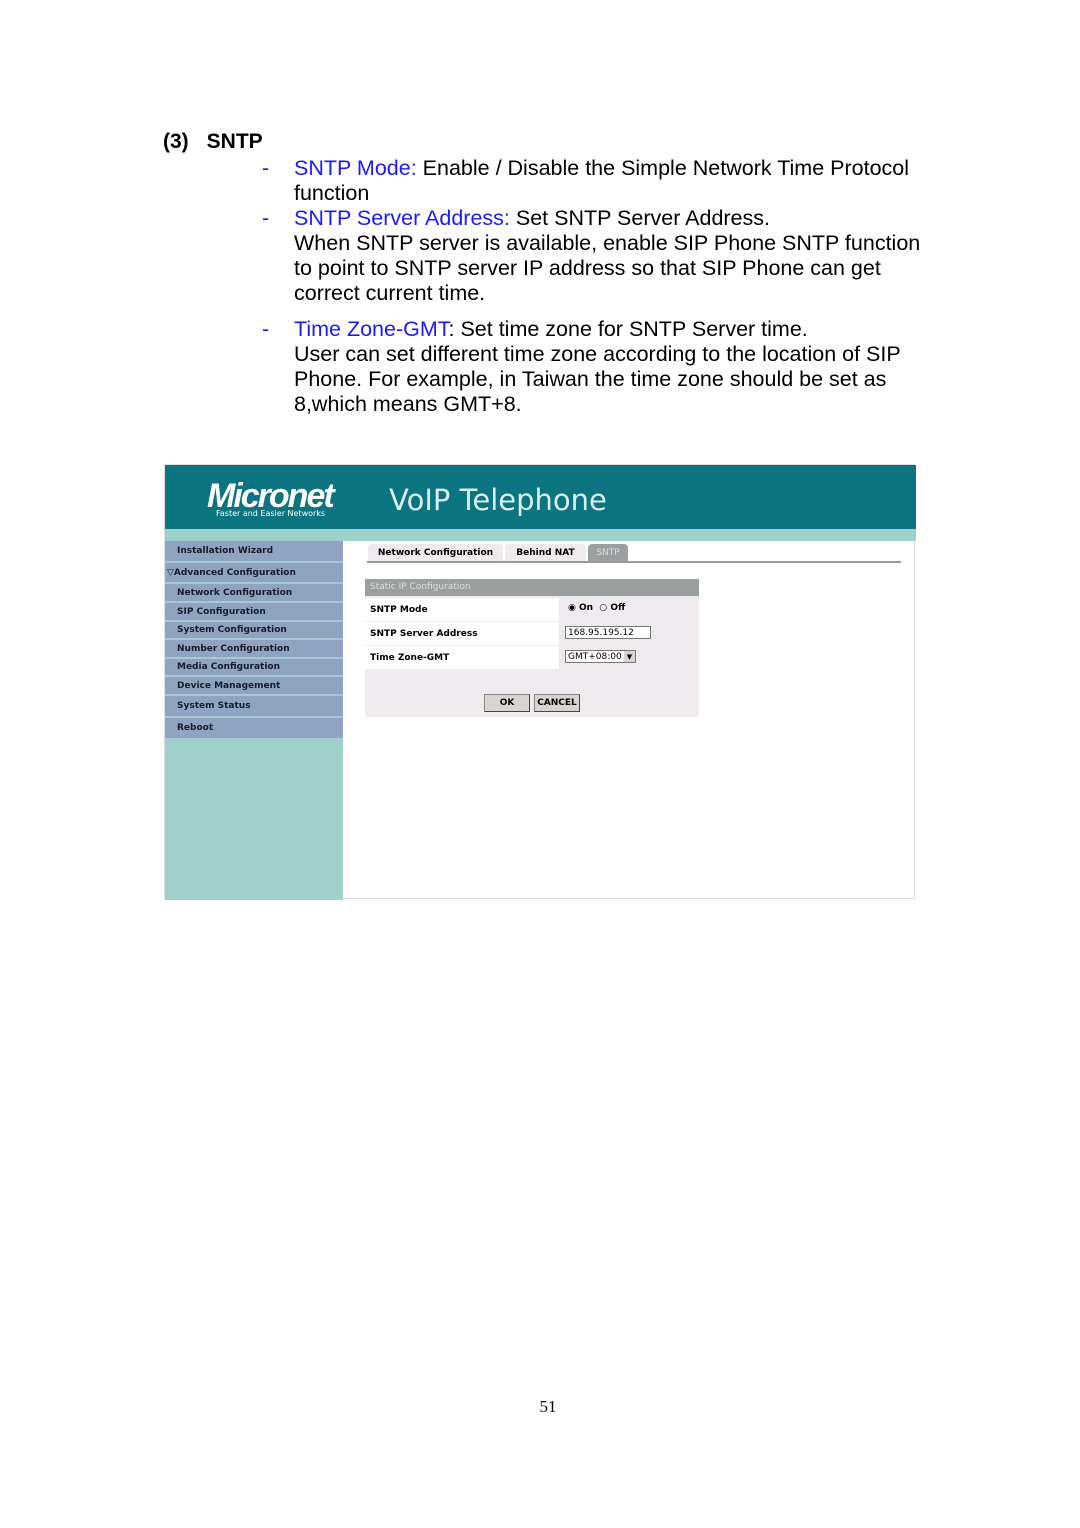 The width and height of the screenshot is (1080, 1528). I want to click on sidebar-item-media-configuration: Media Configuration, so click(254, 668).